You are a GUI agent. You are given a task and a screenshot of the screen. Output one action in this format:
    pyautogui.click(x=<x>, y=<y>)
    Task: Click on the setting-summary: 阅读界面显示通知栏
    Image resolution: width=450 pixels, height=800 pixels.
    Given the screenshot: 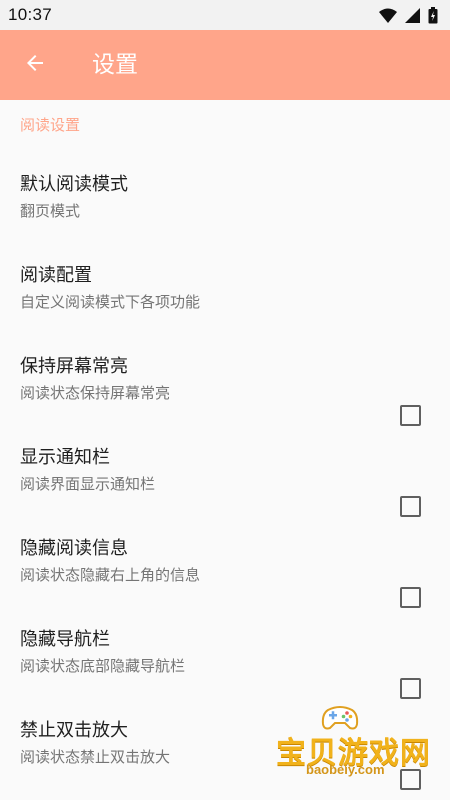 What is the action you would take?
    pyautogui.click(x=88, y=484)
    